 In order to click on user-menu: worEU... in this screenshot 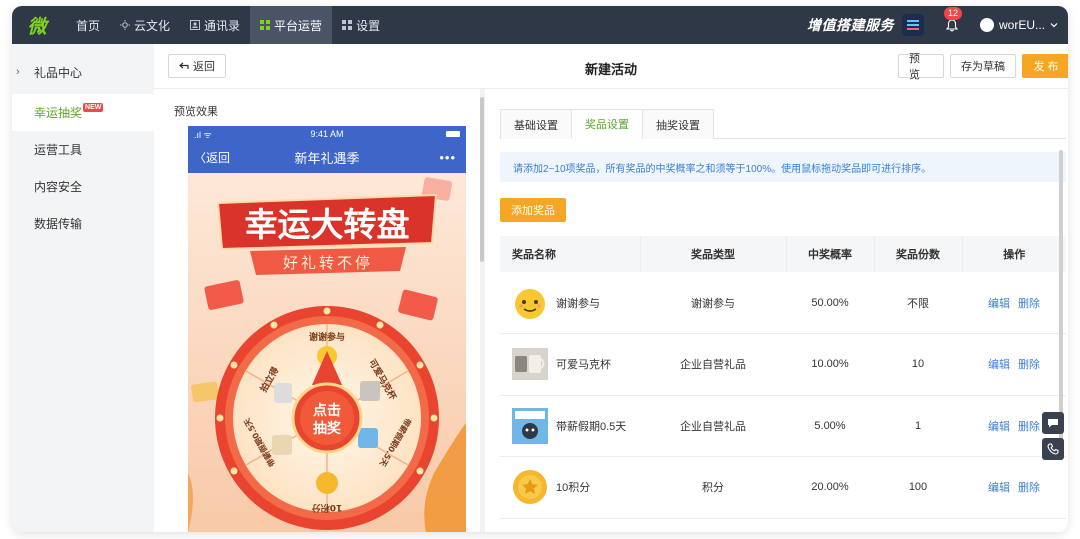, I will do `click(1018, 25)`.